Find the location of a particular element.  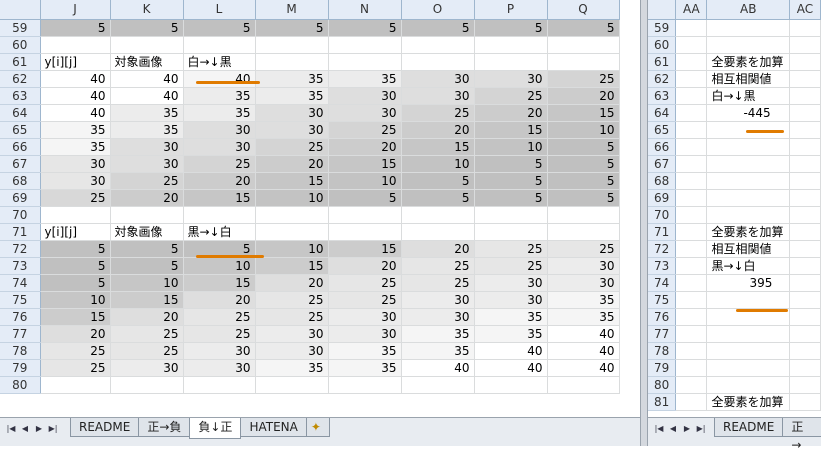

column-header-N: N is located at coordinates (365, 10).